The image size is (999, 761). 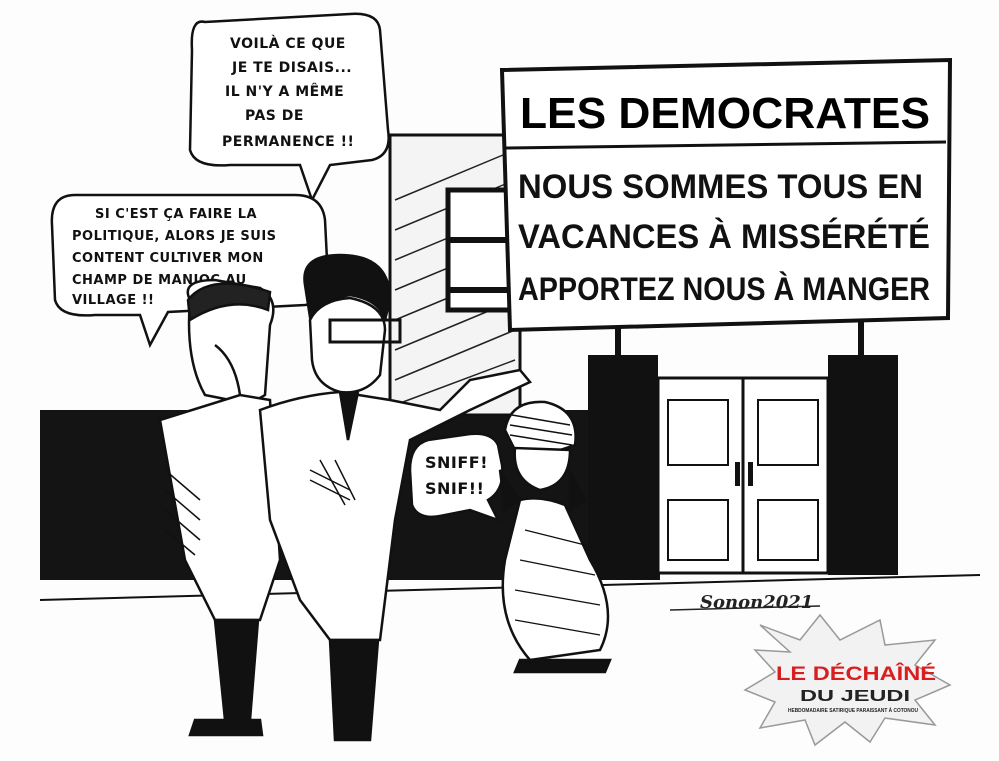 I want to click on bubble-woman-line-1: SNIFF!, so click(x=456, y=462).